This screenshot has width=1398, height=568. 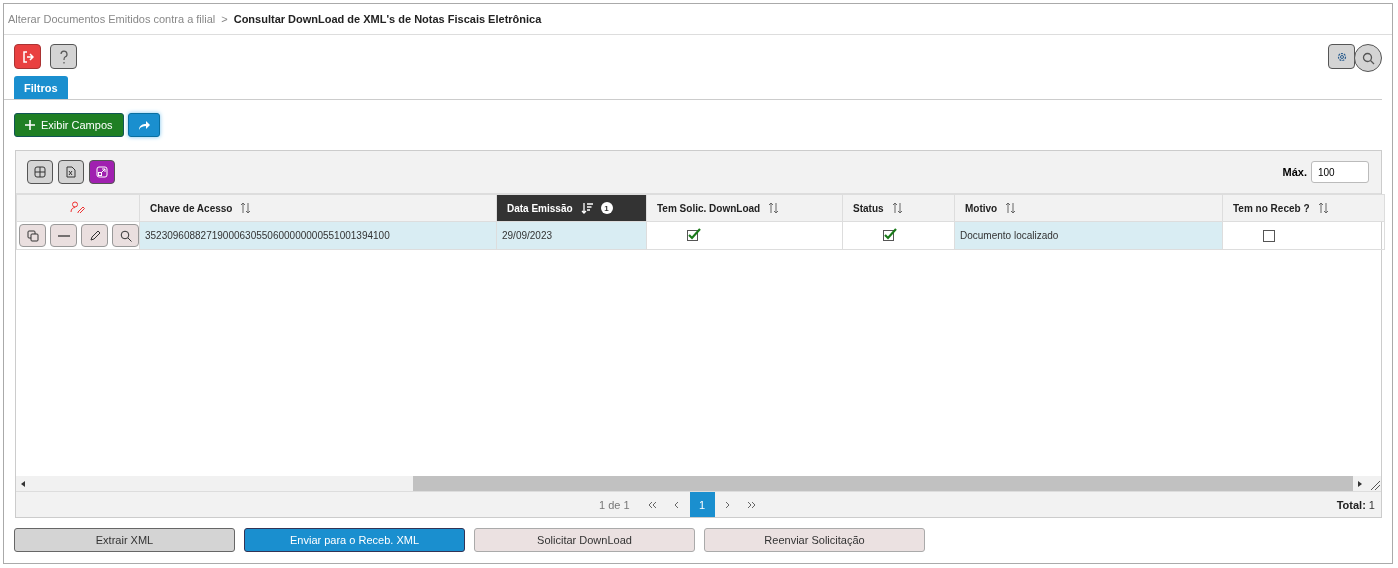 What do you see at coordinates (387, 19) in the screenshot?
I see `page-title: Consultar DownLoad de XML's de Notas Fiscais Eletrônica` at bounding box center [387, 19].